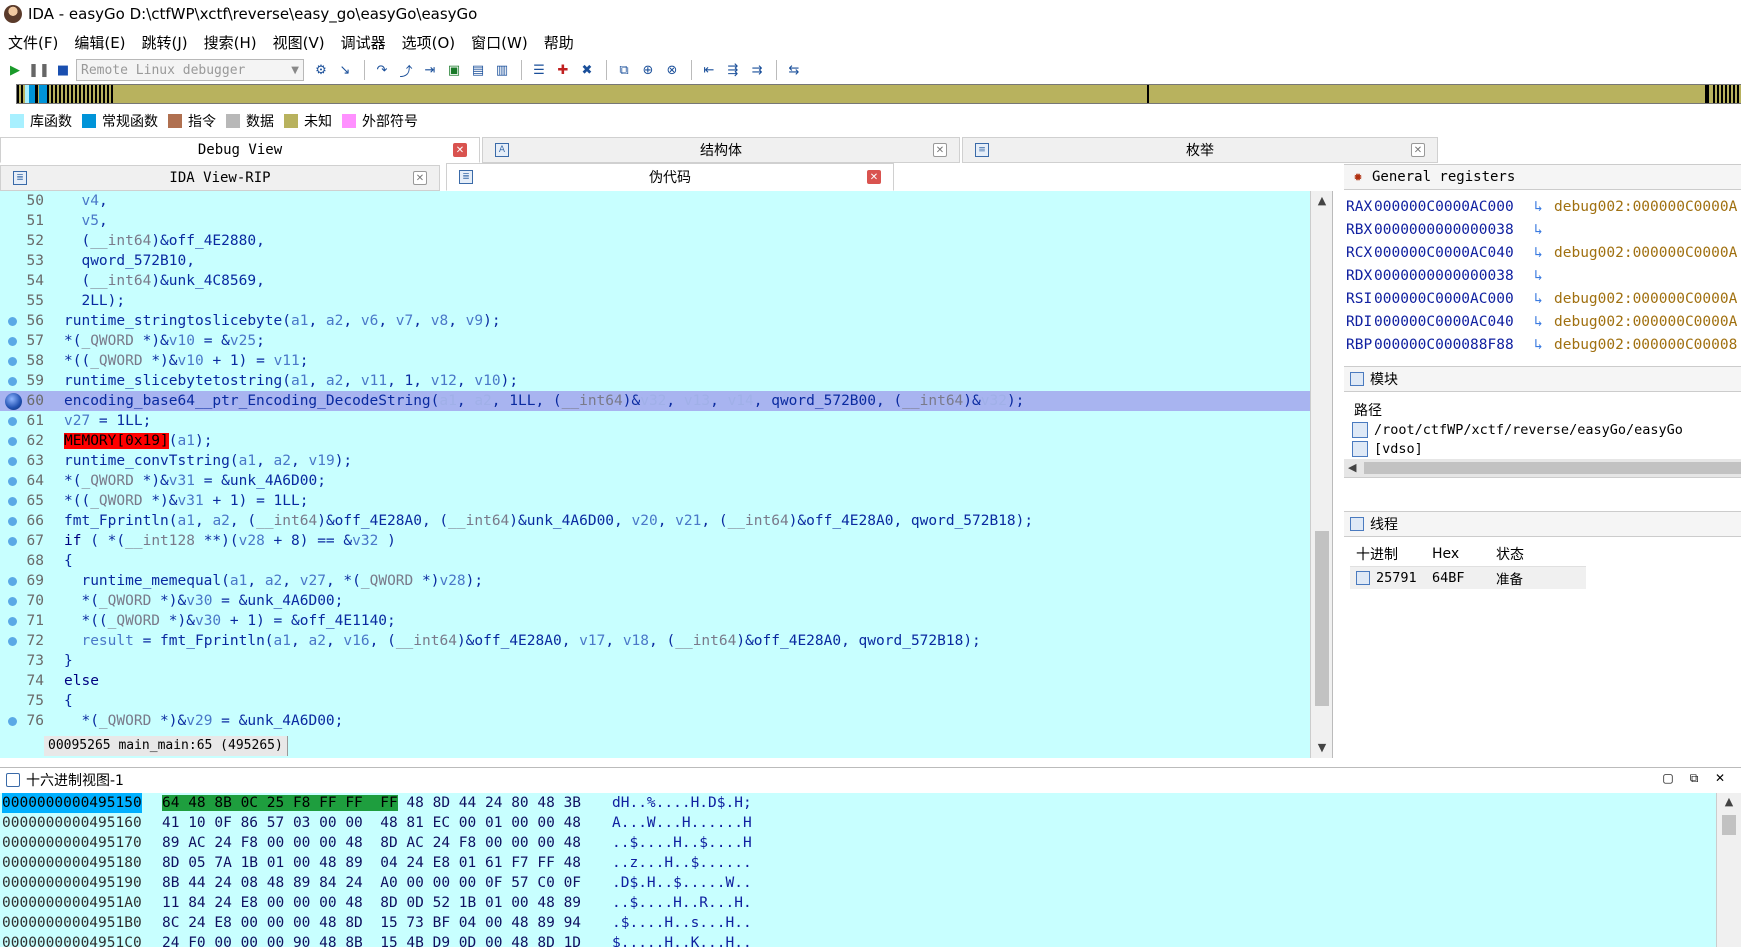 The height and width of the screenshot is (947, 1741). Describe the element at coordinates (878, 94) in the screenshot. I see `navigation-band` at that location.